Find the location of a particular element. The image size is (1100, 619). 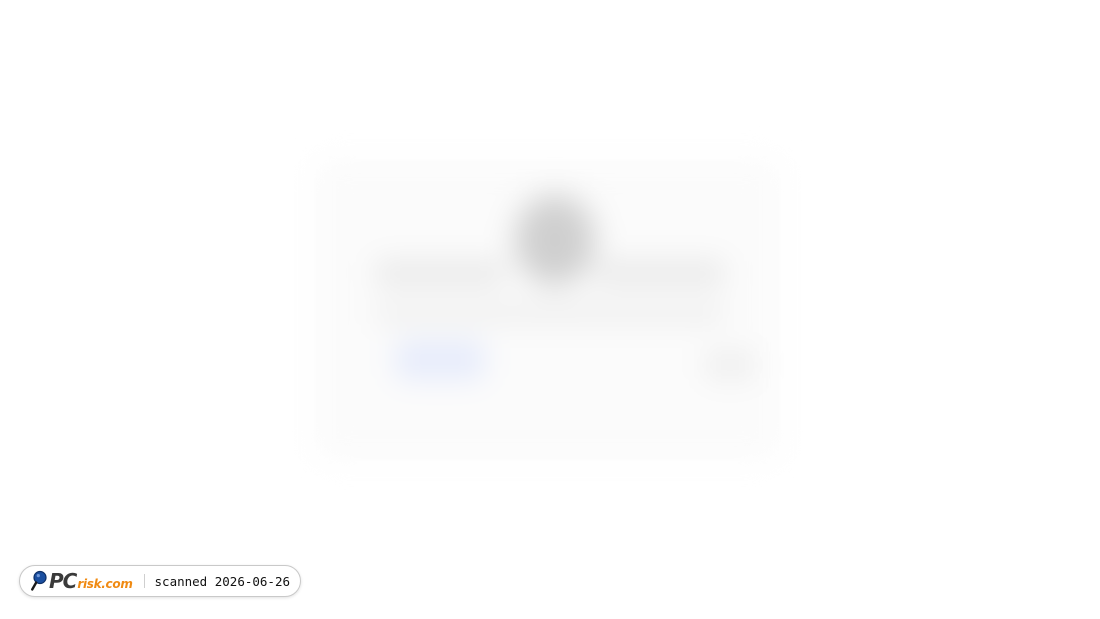

scan-badge: PC risk.com scanned 2026-06-26 is located at coordinates (160, 581).